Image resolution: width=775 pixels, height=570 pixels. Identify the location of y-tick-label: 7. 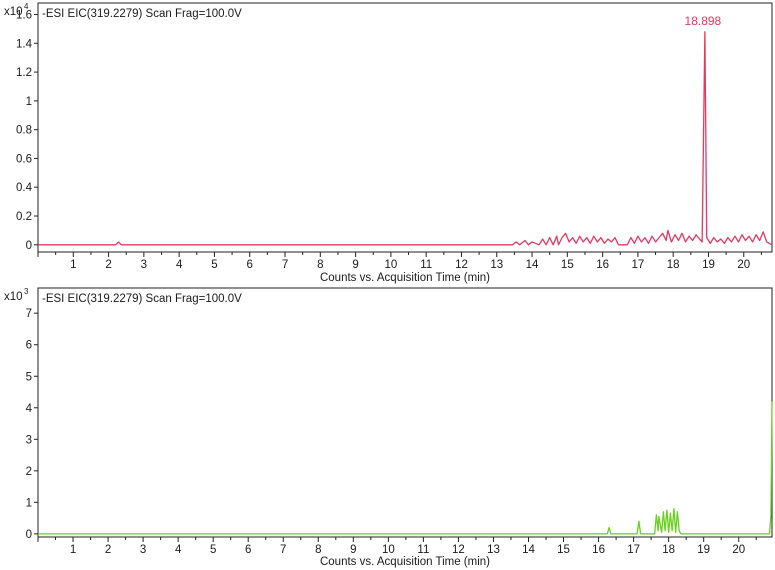
(29, 314).